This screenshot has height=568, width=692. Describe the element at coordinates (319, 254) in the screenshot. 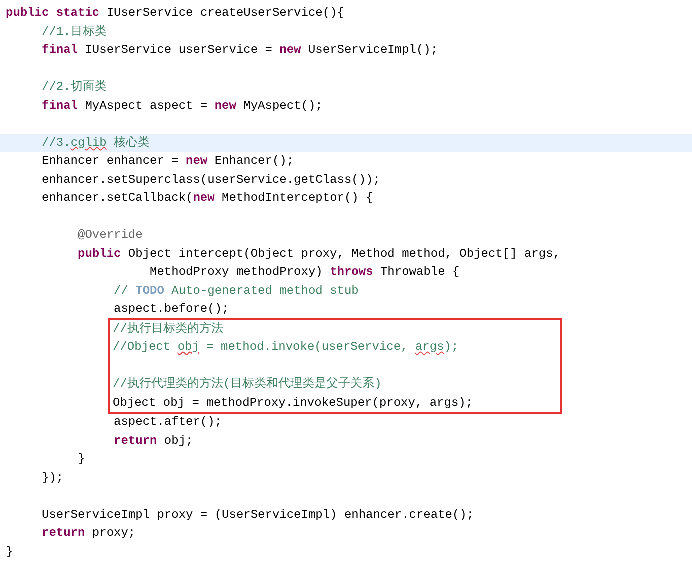

I see `code-line: public Object intercept(Object proxy, Method method, Object[] args,` at that location.